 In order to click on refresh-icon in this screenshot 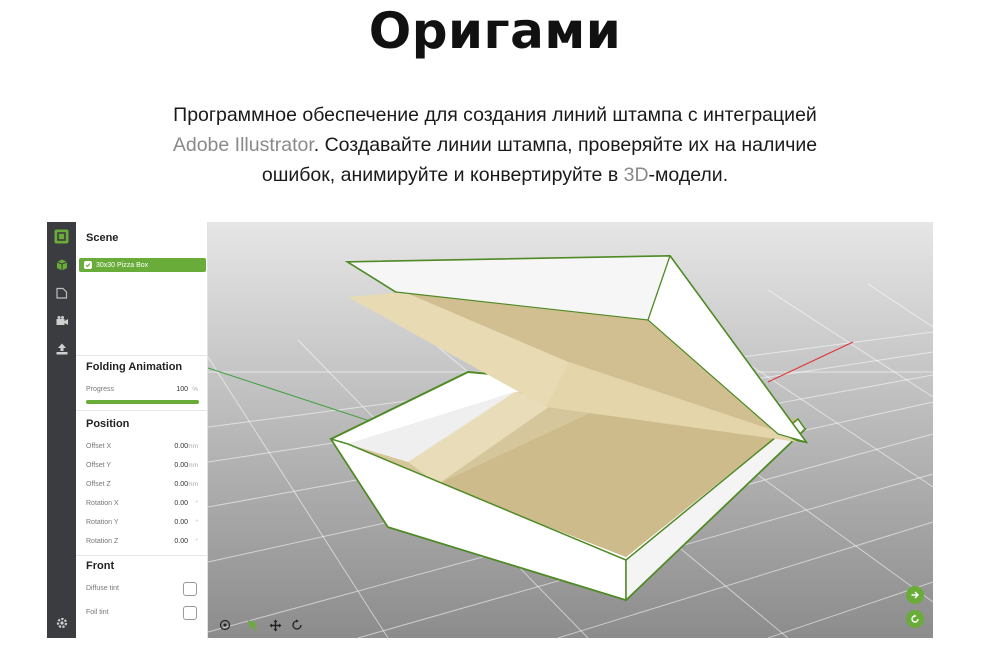, I will do `click(915, 619)`.